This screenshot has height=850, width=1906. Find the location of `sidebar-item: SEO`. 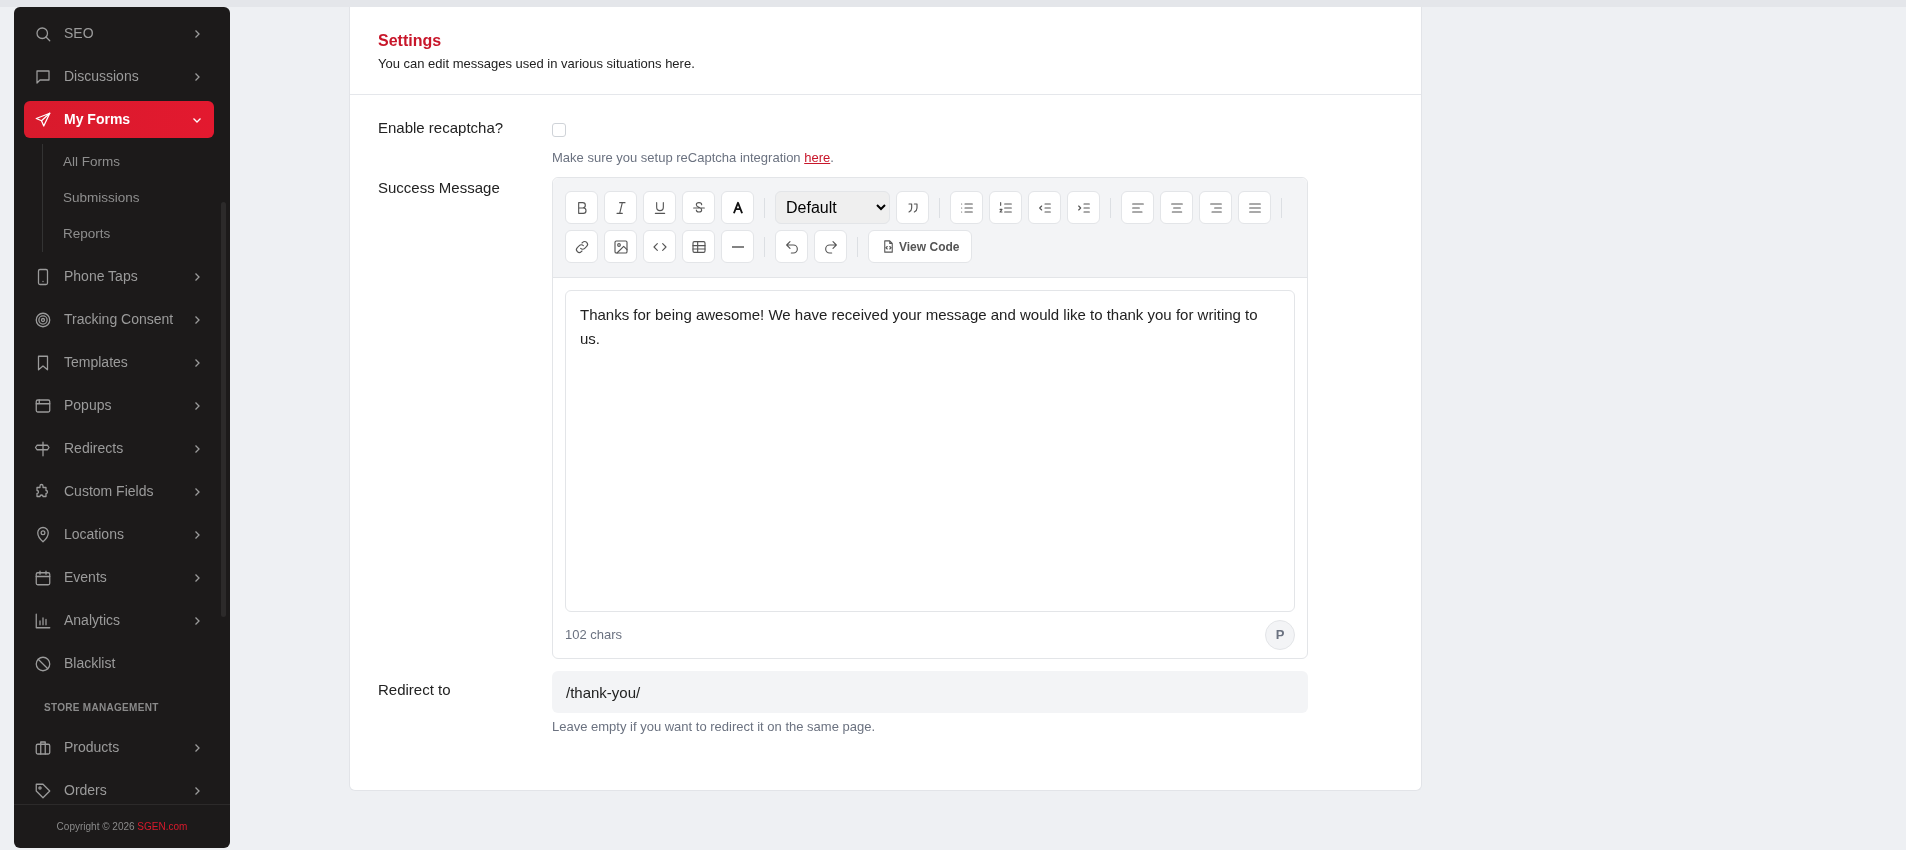

sidebar-item: SEO is located at coordinates (119, 33).